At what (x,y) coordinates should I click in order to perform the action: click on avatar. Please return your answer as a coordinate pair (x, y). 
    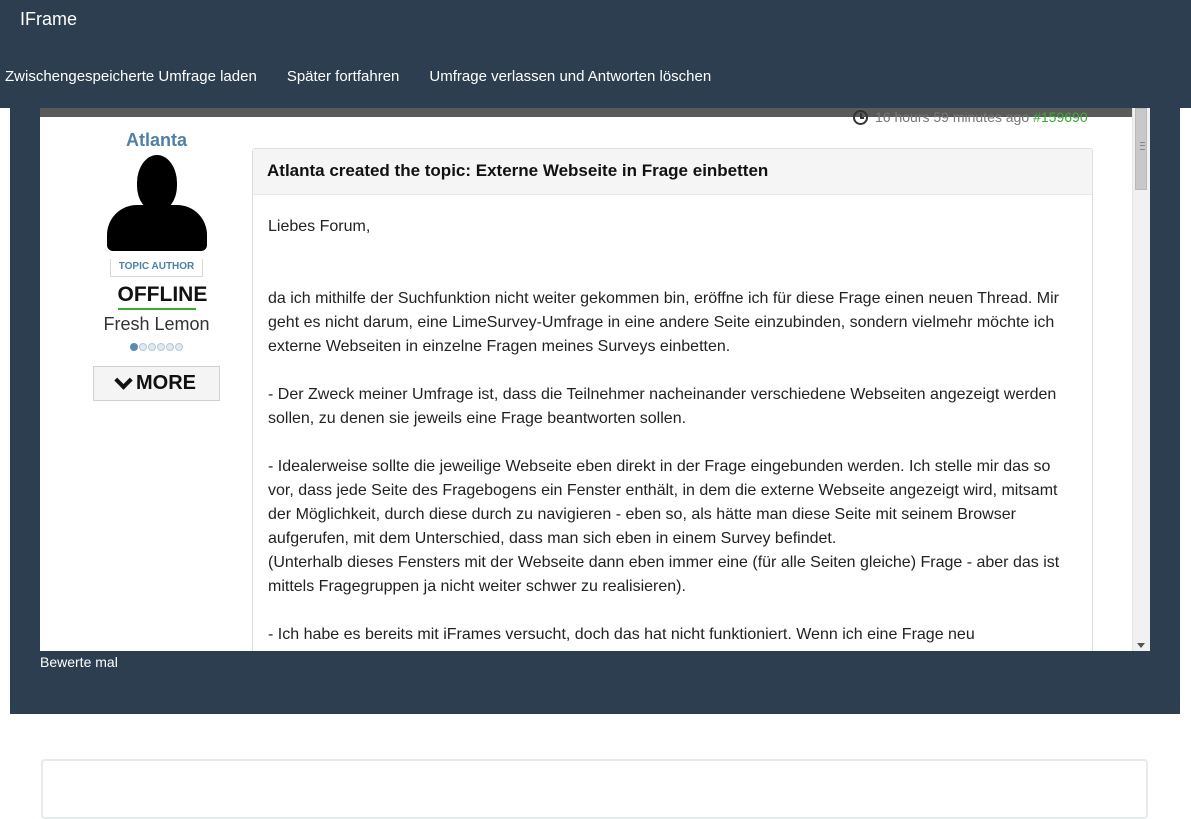
    Looking at the image, I should click on (156, 203).